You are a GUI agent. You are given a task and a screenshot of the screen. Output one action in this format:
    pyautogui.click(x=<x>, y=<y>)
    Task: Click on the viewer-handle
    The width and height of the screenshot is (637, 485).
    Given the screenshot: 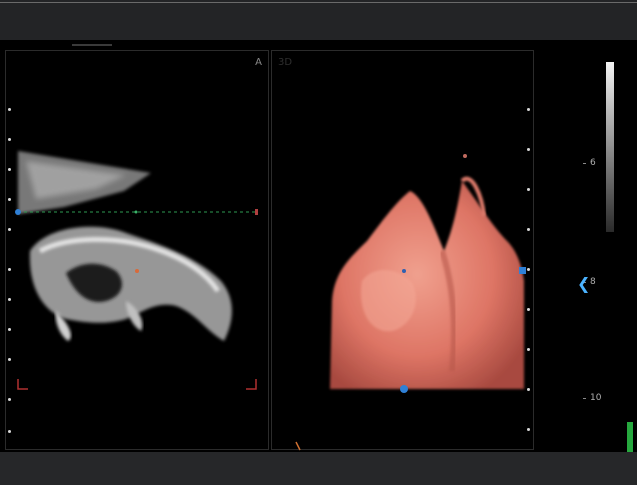 What is the action you would take?
    pyautogui.click(x=92, y=45)
    